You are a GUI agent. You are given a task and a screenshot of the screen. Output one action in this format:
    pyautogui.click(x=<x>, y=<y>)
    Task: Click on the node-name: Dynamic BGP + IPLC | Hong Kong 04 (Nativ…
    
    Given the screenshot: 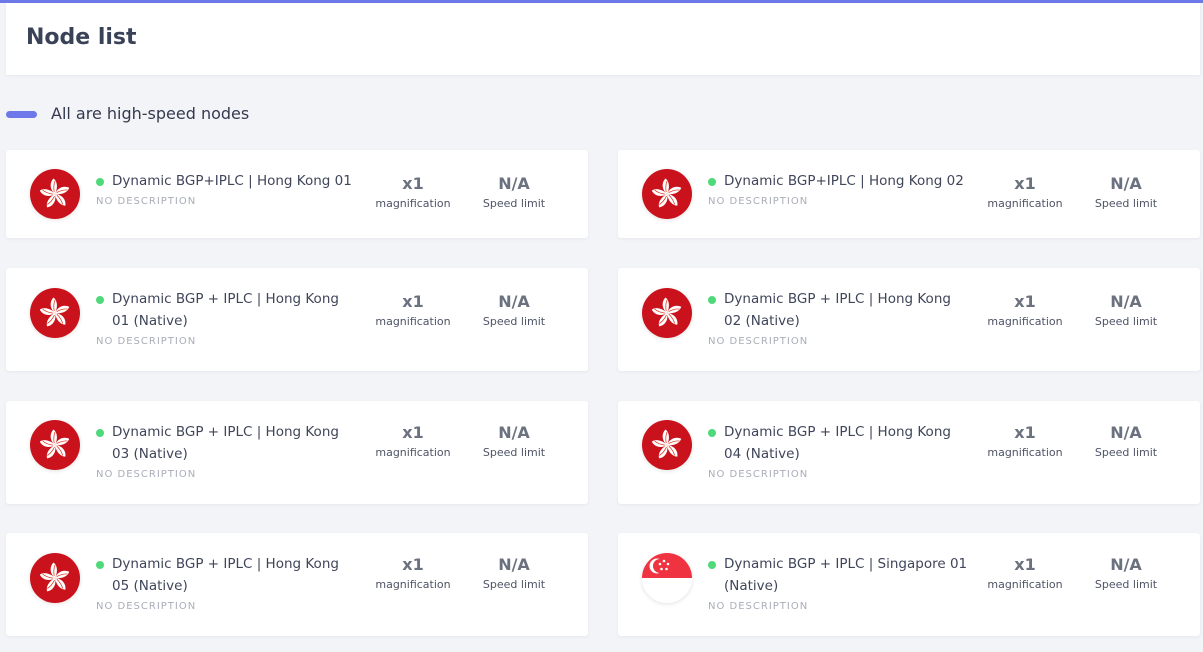 What is the action you would take?
    pyautogui.click(x=837, y=443)
    